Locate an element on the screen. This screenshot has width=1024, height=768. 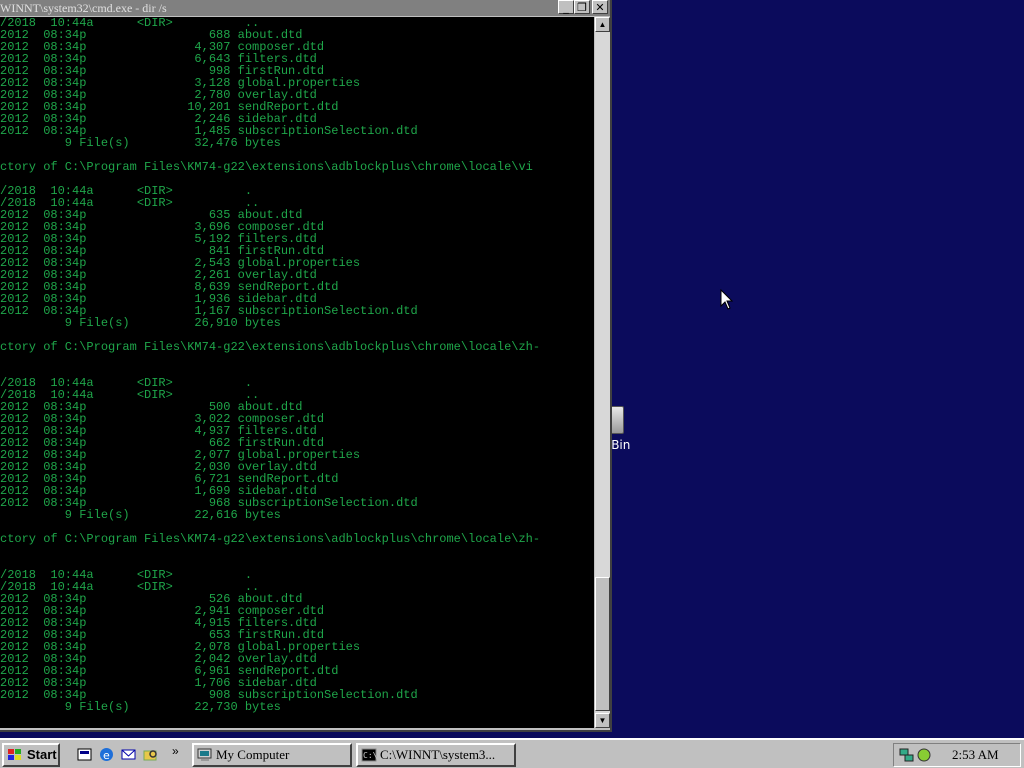
windows-logo-icon is located at coordinates (14, 754).